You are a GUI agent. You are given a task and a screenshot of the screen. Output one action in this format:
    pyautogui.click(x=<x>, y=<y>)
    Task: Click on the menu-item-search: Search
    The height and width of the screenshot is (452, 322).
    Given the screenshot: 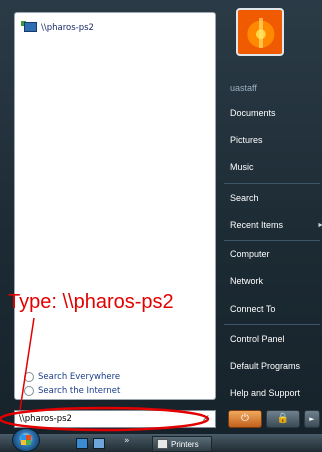 What is the action you would take?
    pyautogui.click(x=275, y=198)
    